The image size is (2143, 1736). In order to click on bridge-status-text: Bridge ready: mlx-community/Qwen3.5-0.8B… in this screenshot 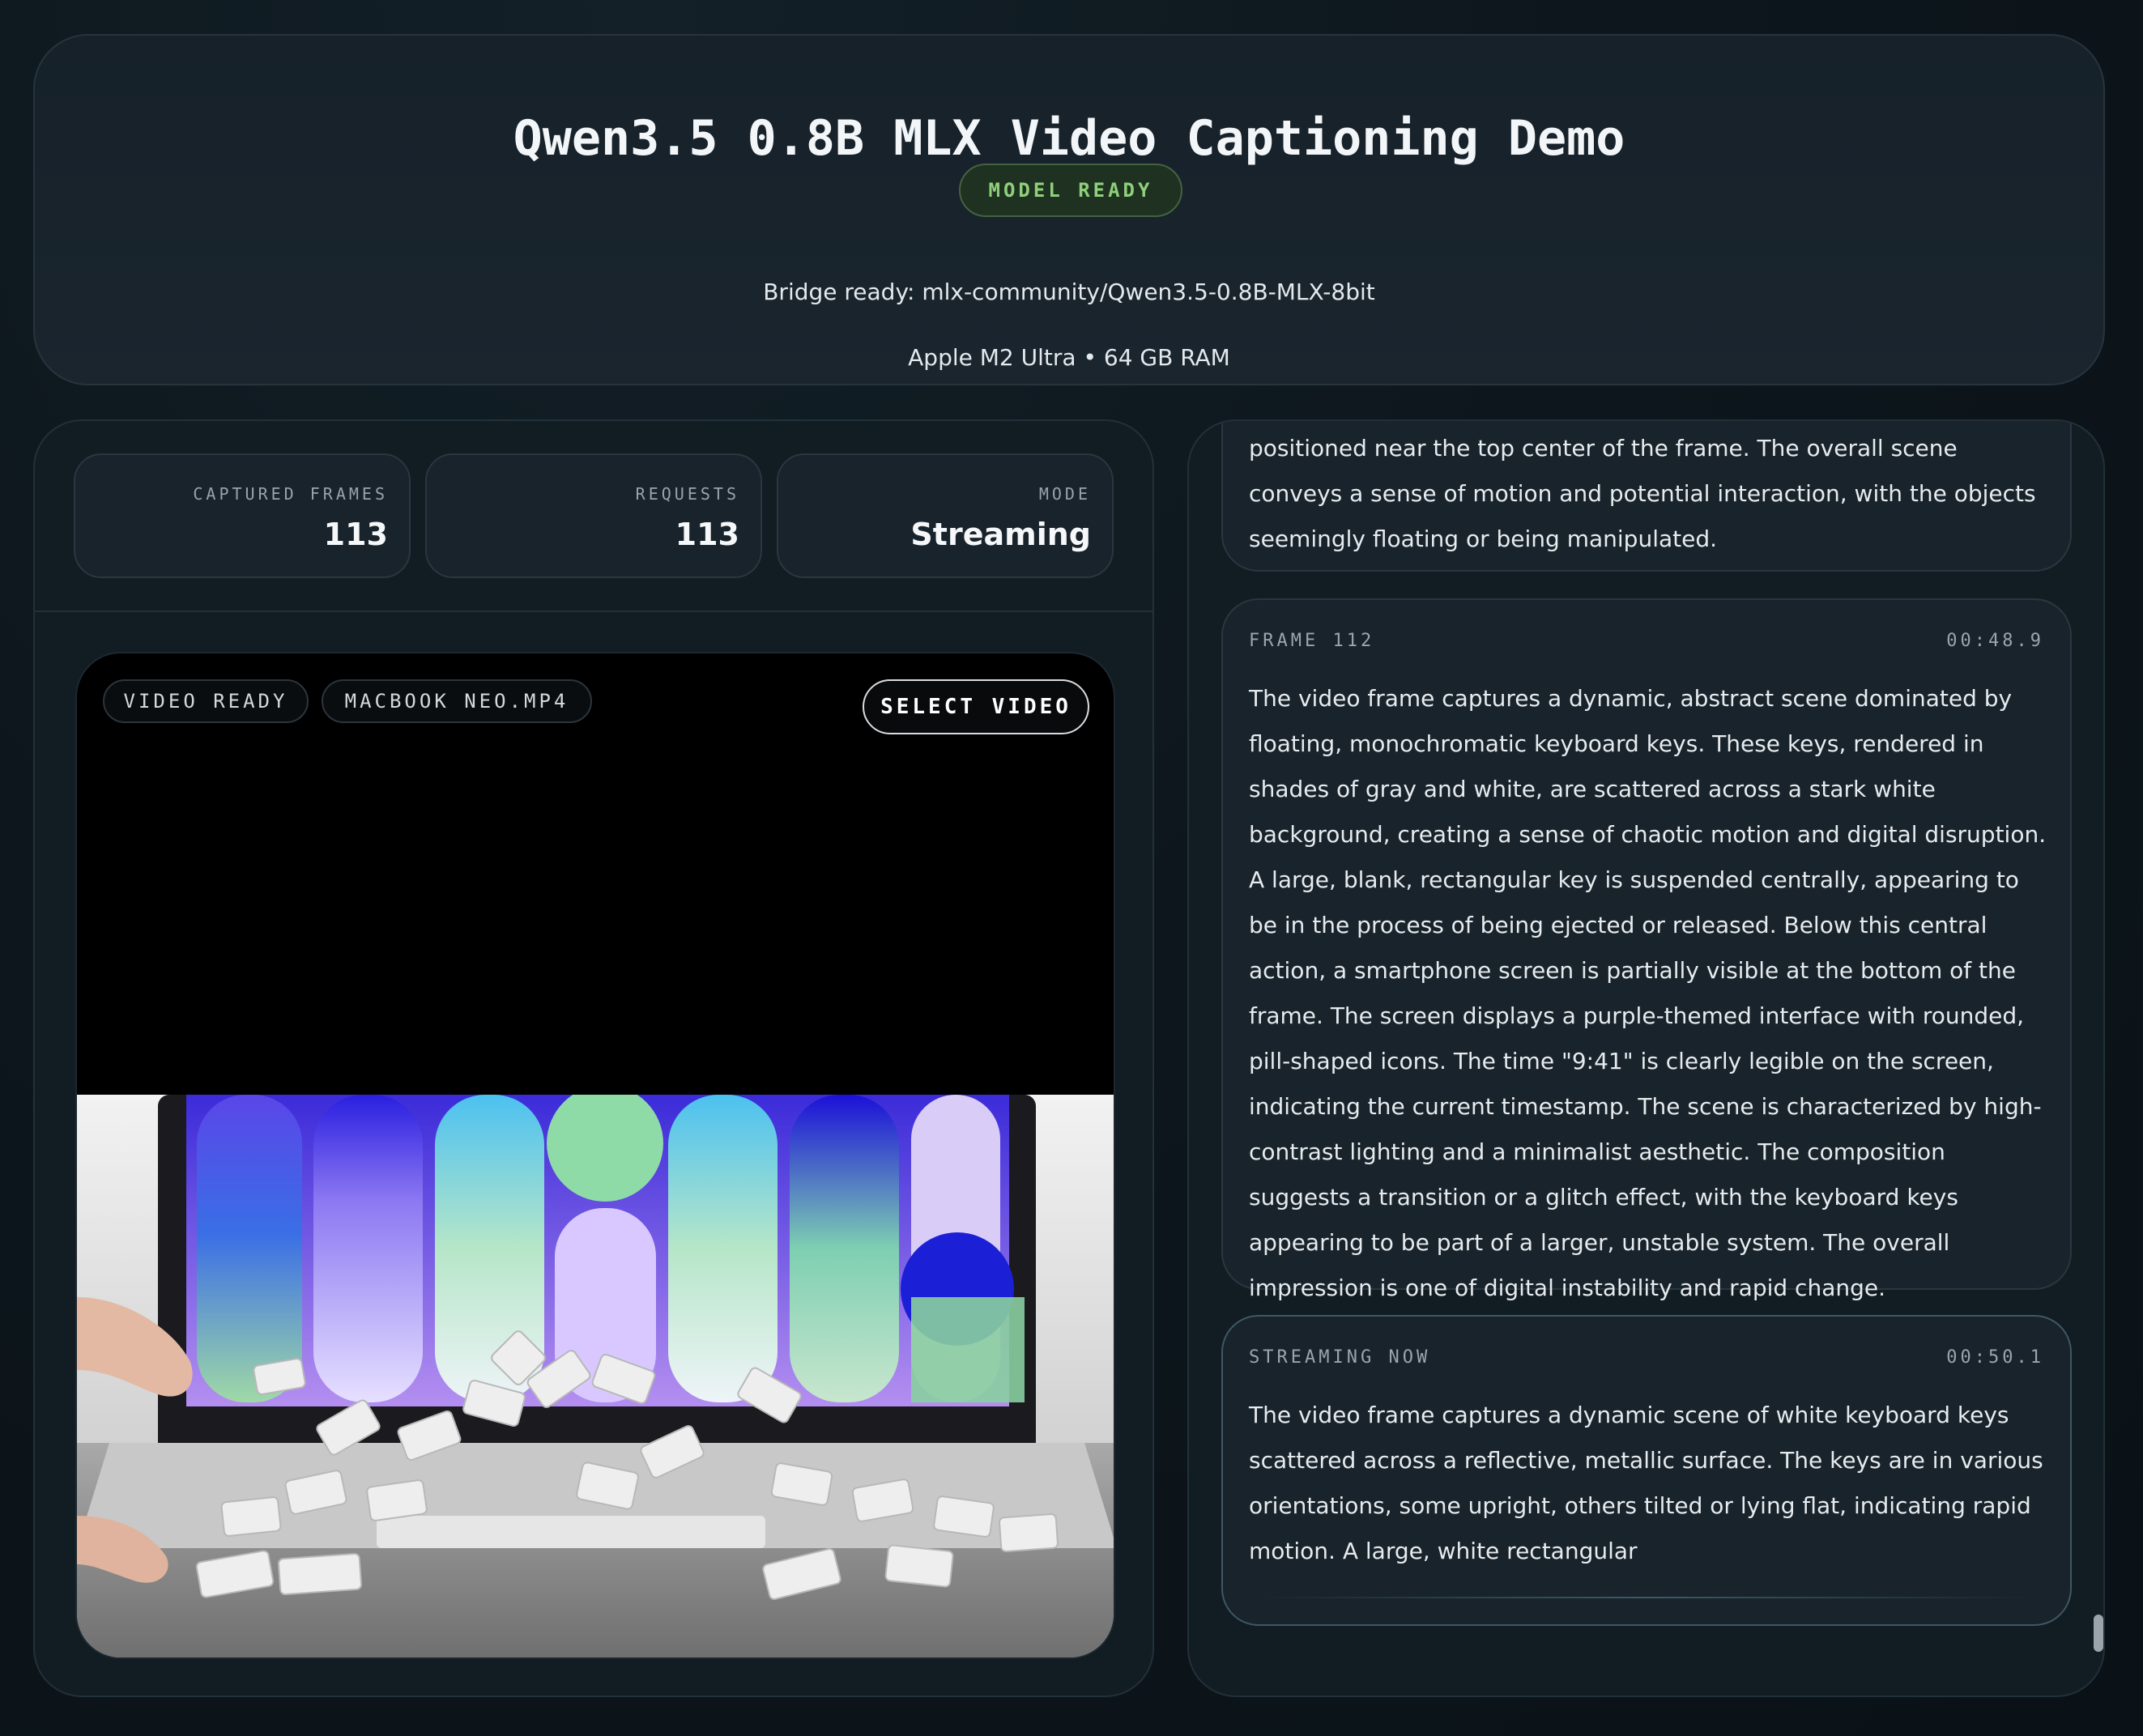, I will do `click(1069, 292)`.